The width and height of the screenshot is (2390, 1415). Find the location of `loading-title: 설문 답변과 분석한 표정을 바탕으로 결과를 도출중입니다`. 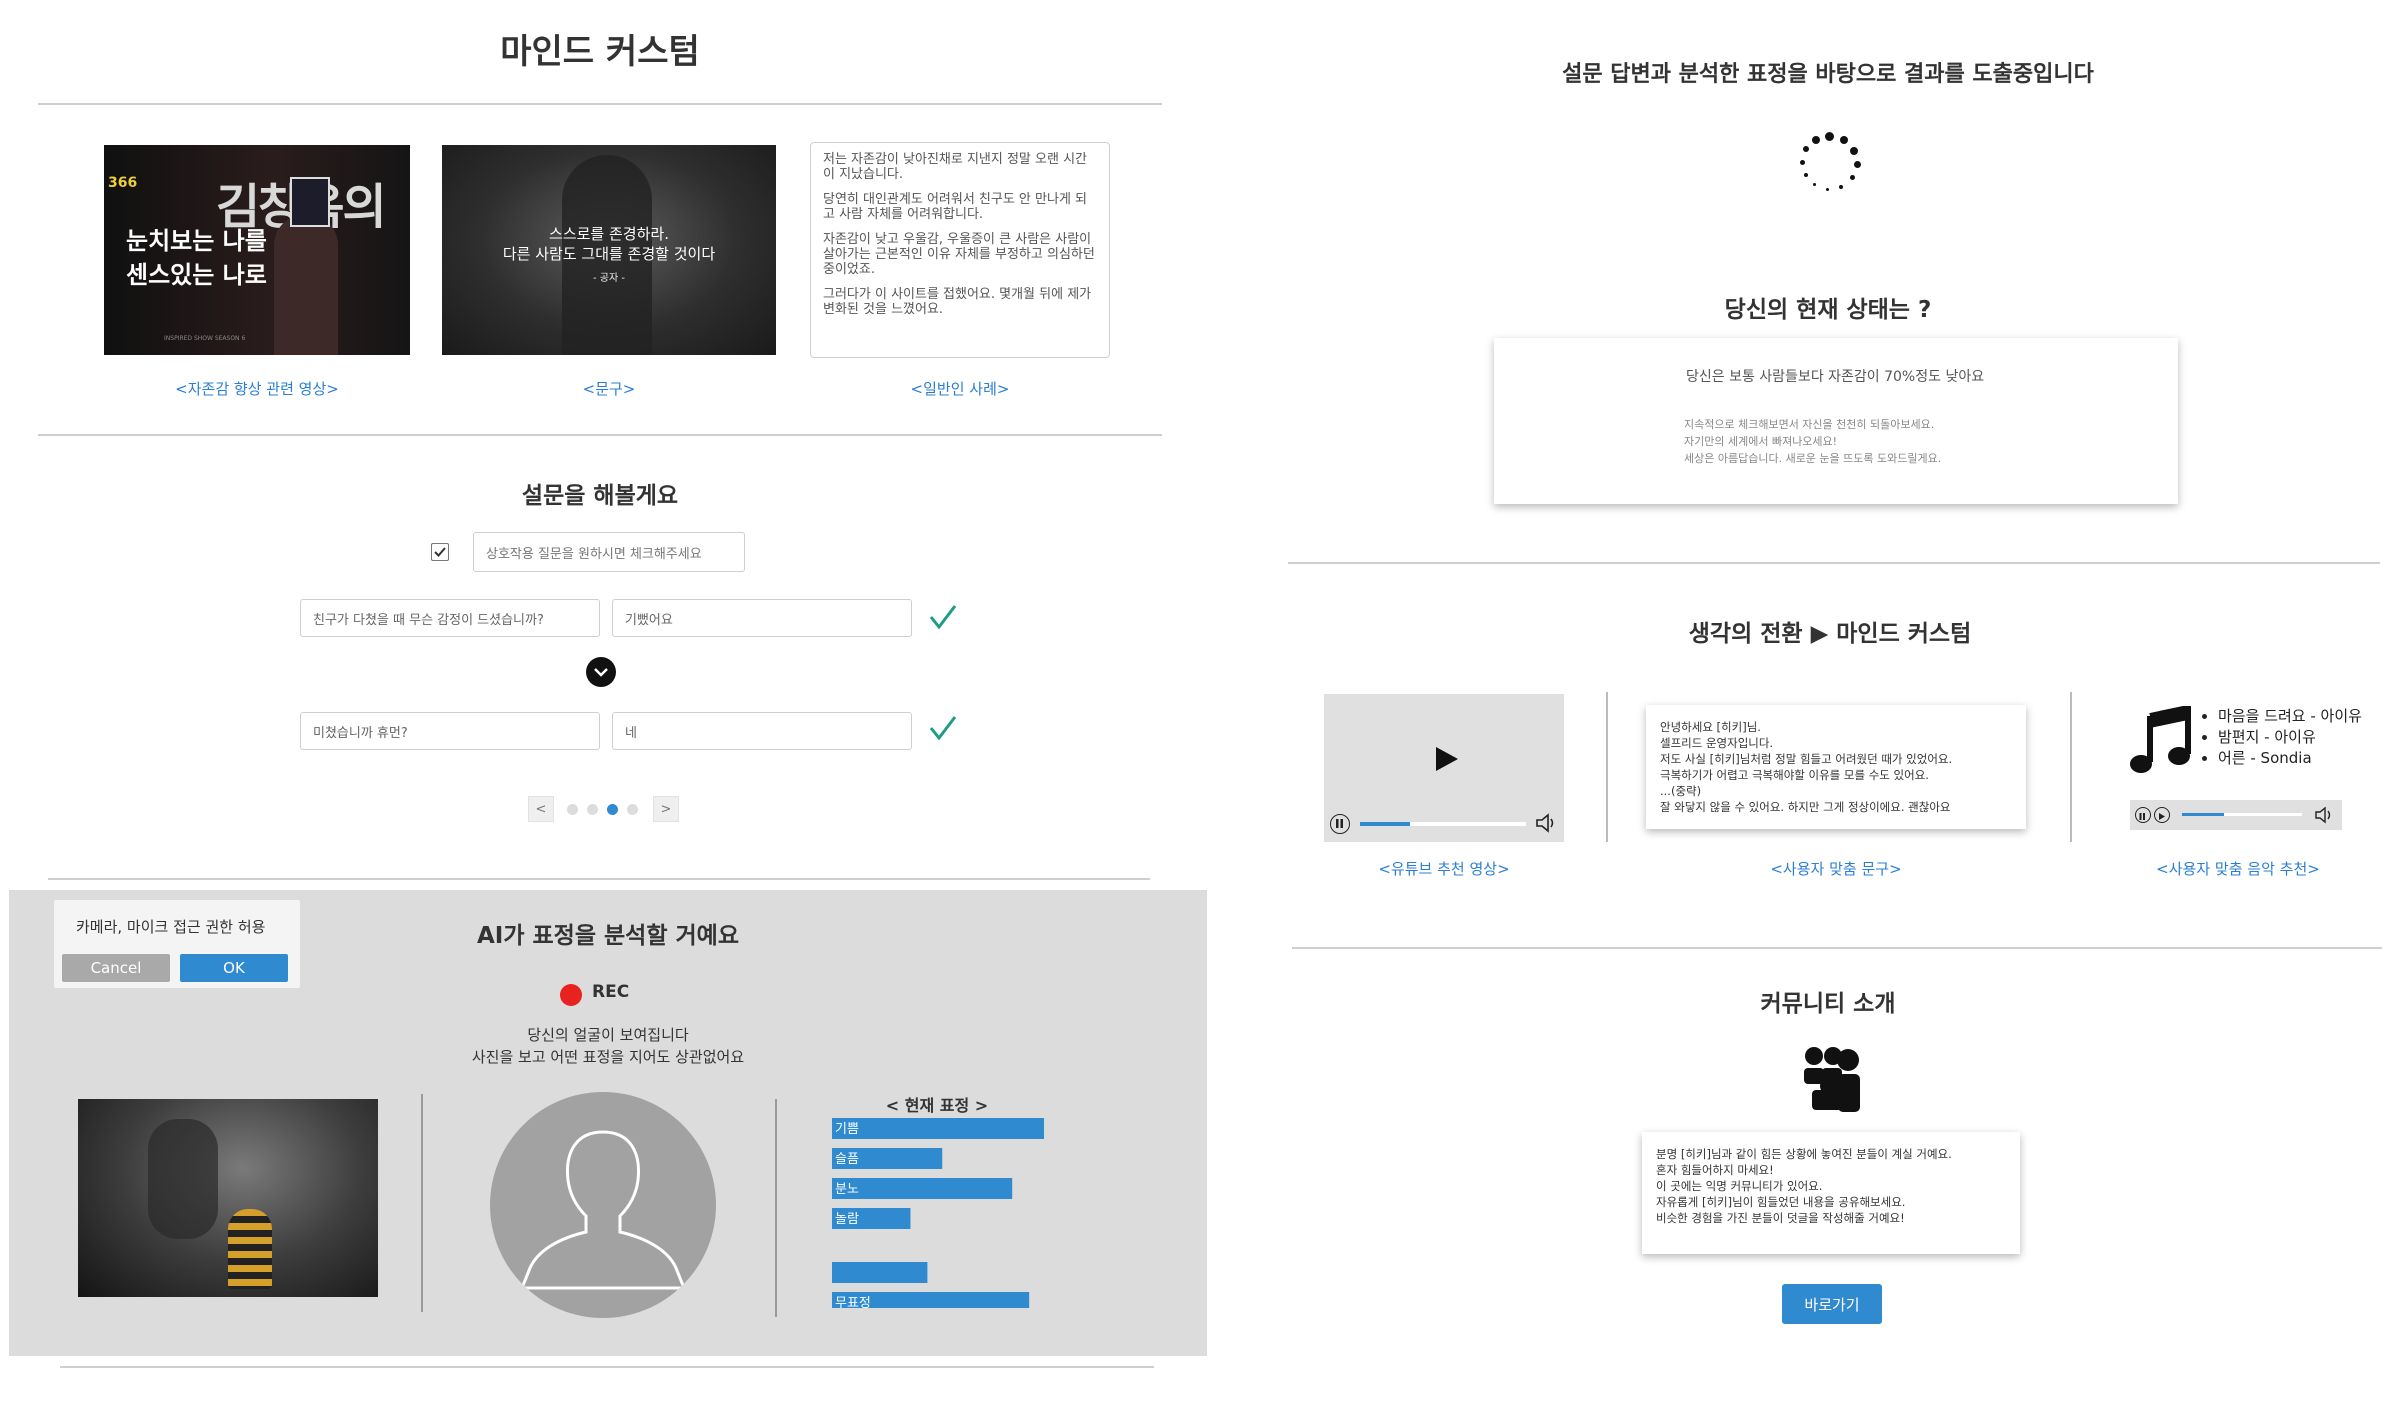

loading-title: 설문 답변과 분석한 표정을 바탕으로 결과를 도출중입니다 is located at coordinates (1828, 74).